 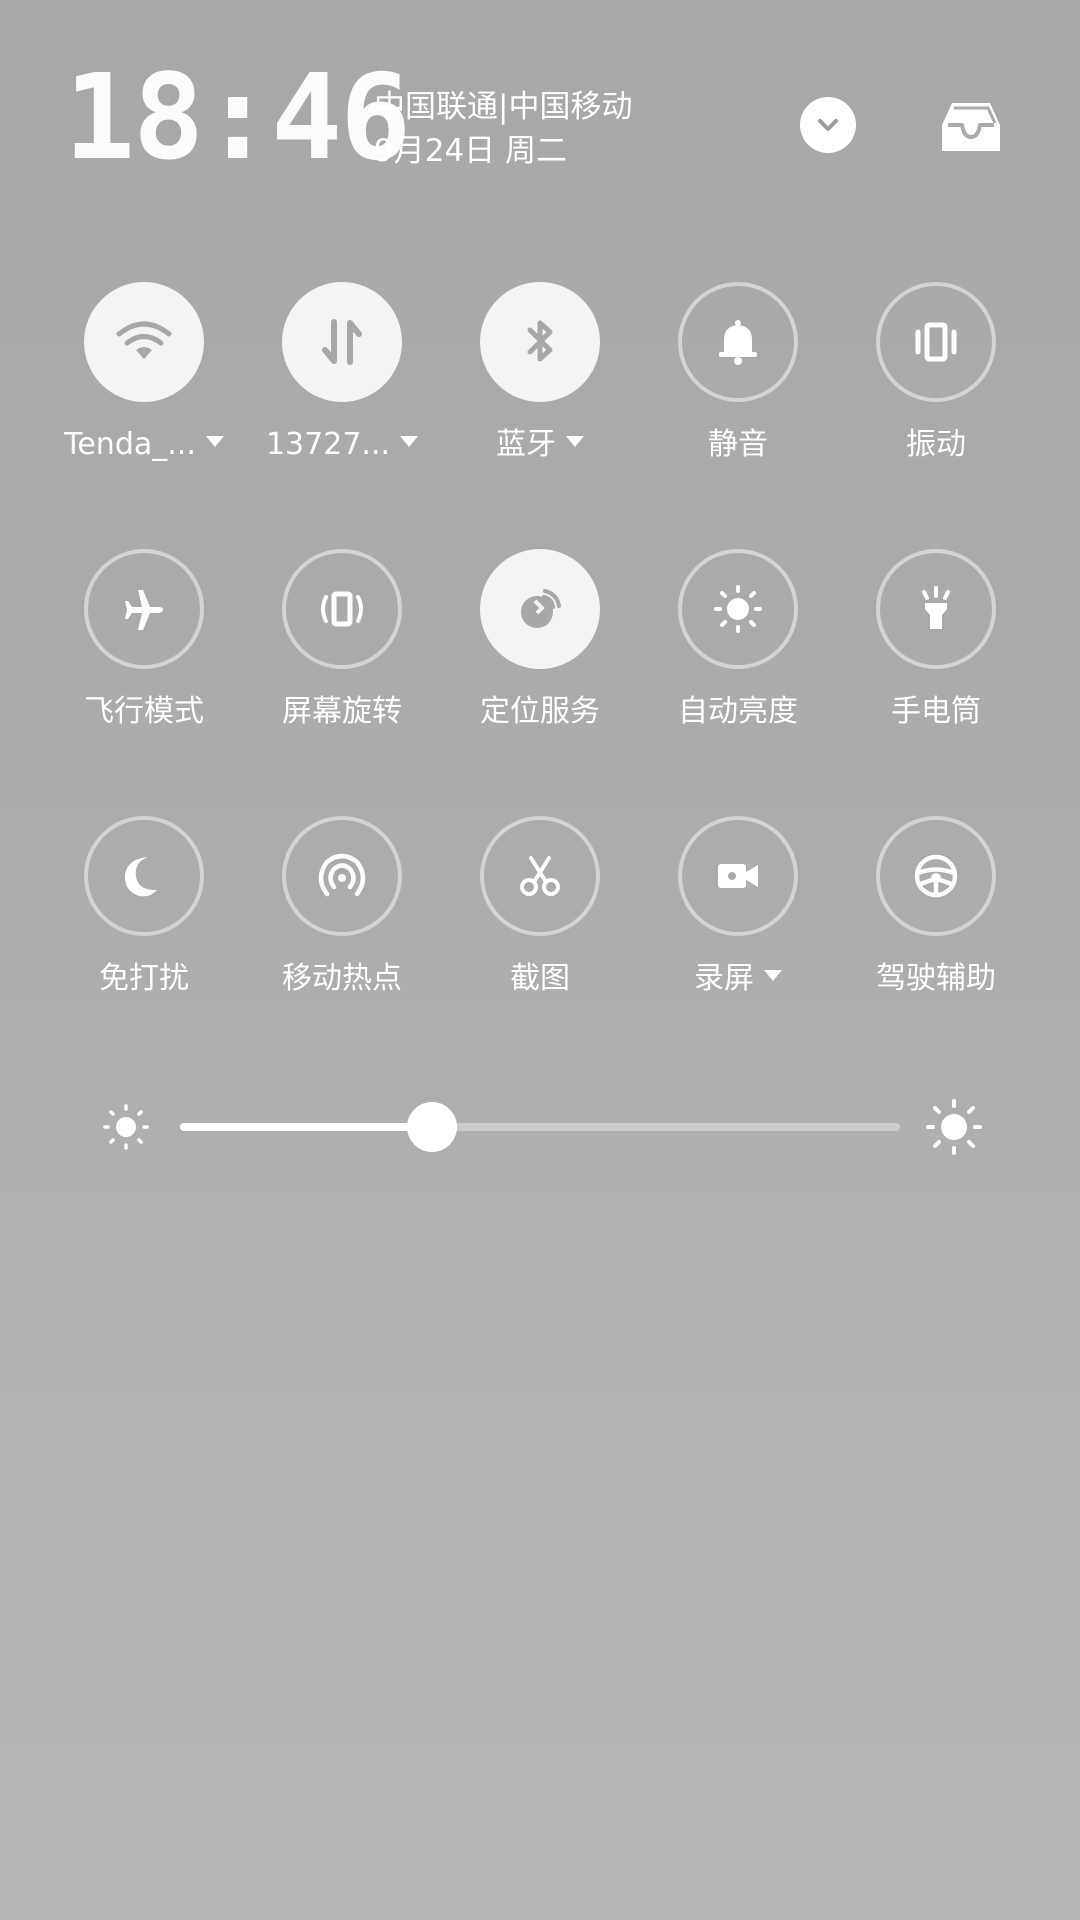 I want to click on toggle-steering-wheel: 驾驶辅助, so click(x=936, y=916).